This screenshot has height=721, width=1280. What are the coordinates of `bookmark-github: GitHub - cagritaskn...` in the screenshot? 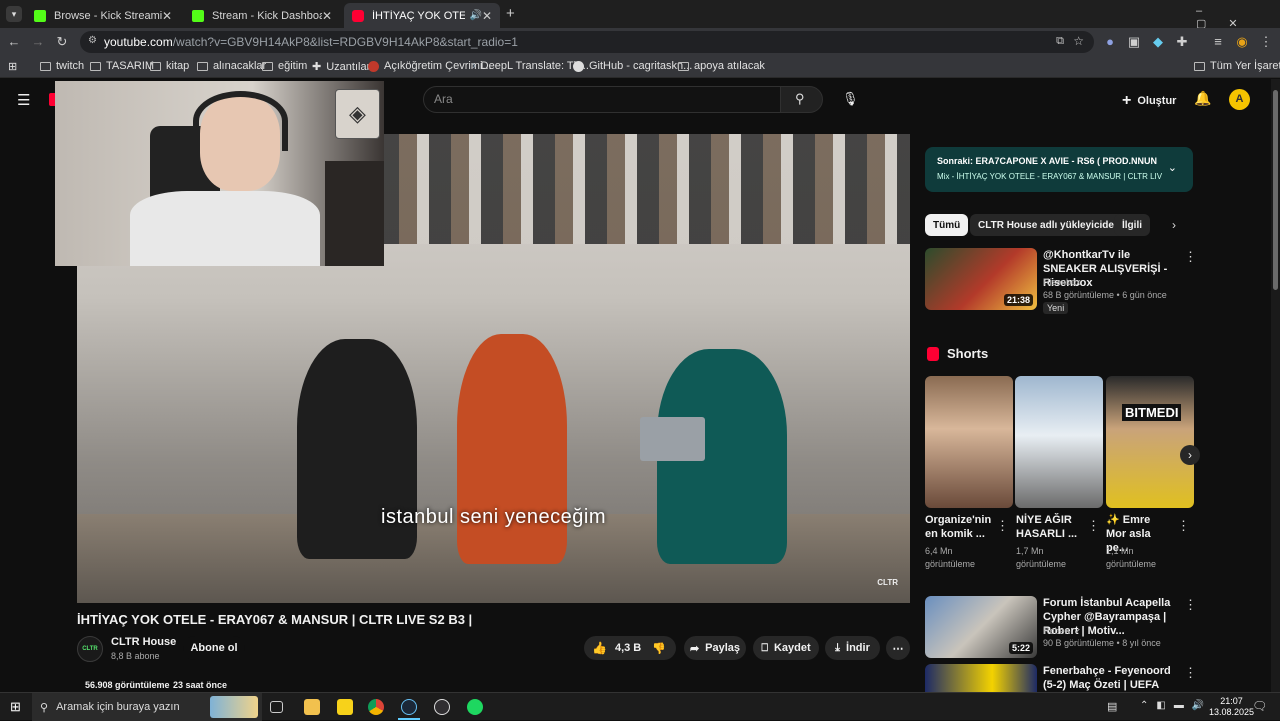 It's located at (632, 66).